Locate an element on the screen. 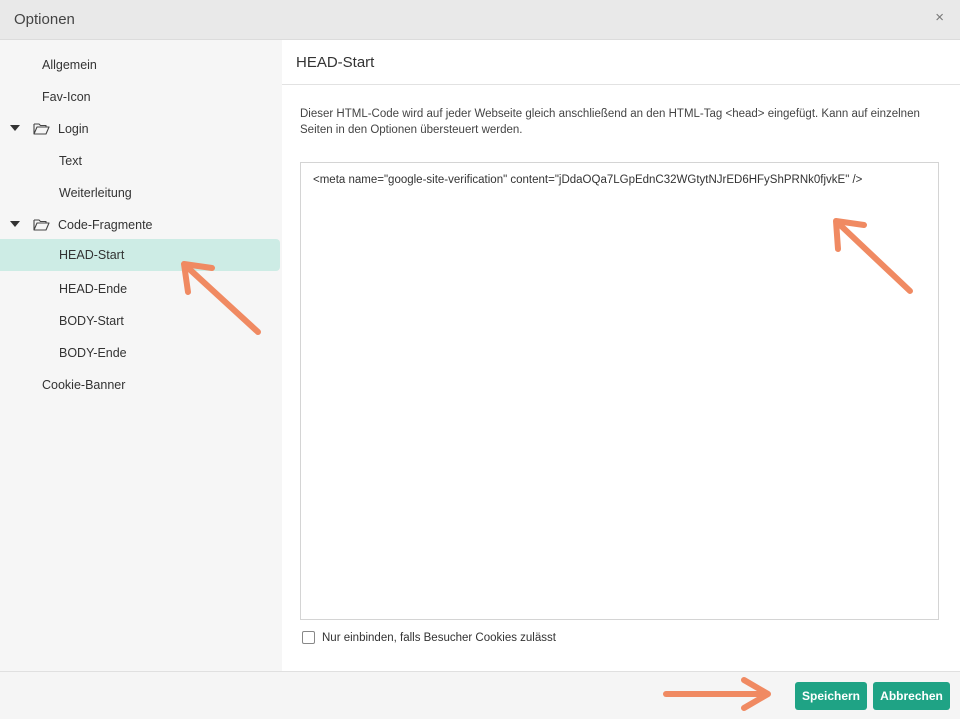  tree-item-cookie-banner: Cookie-Banner is located at coordinates (140, 385).